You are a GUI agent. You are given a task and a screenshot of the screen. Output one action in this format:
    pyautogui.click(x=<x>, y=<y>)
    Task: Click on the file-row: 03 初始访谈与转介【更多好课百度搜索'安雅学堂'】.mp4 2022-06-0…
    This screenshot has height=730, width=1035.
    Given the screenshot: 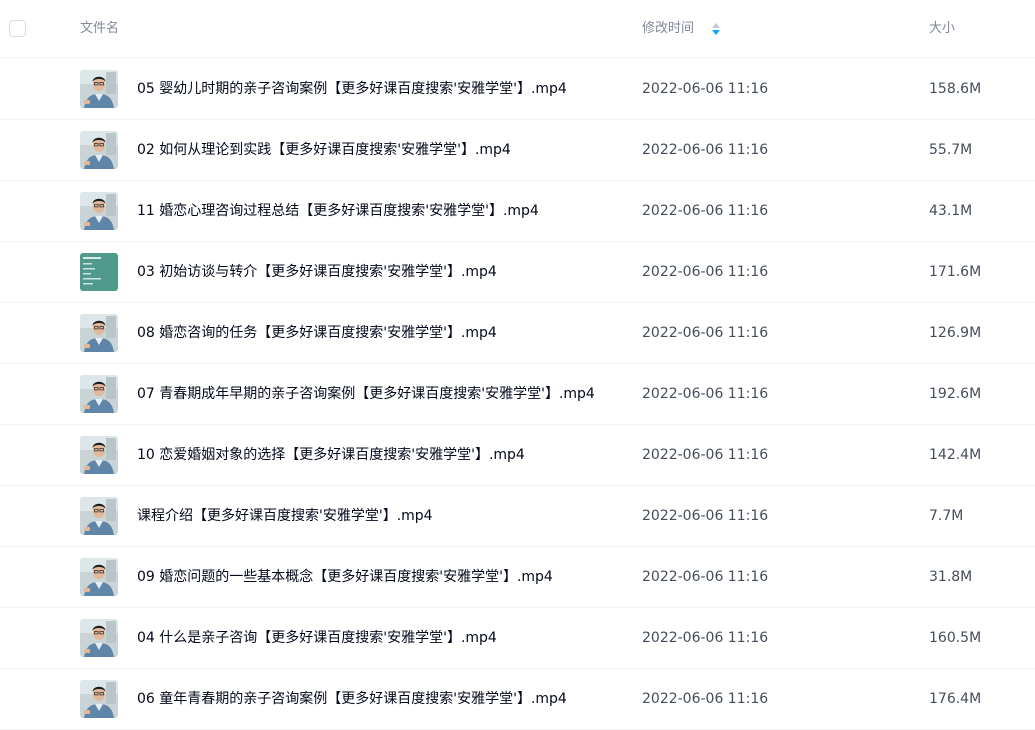 What is the action you would take?
    pyautogui.click(x=517, y=272)
    